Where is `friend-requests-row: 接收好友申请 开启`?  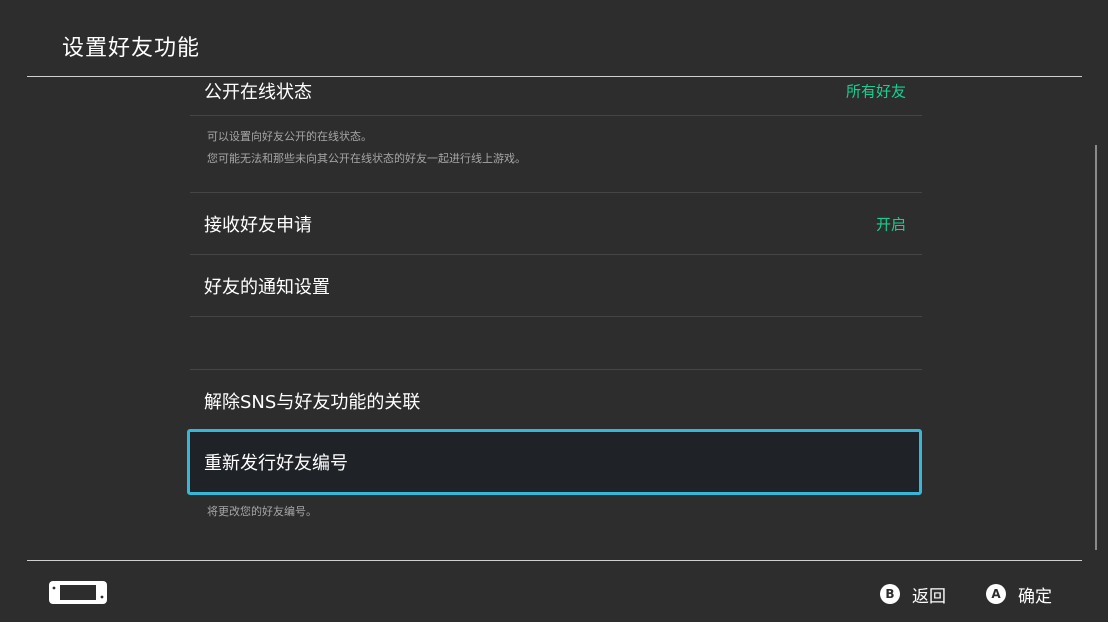 friend-requests-row: 接收好友申请 开启 is located at coordinates (556, 224).